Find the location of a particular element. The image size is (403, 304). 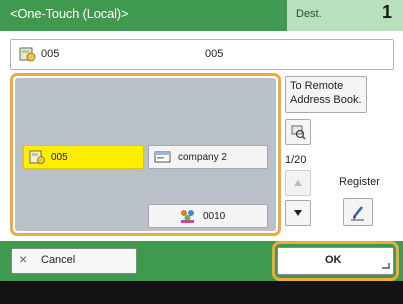

bottom-status-strip is located at coordinates (201, 292).